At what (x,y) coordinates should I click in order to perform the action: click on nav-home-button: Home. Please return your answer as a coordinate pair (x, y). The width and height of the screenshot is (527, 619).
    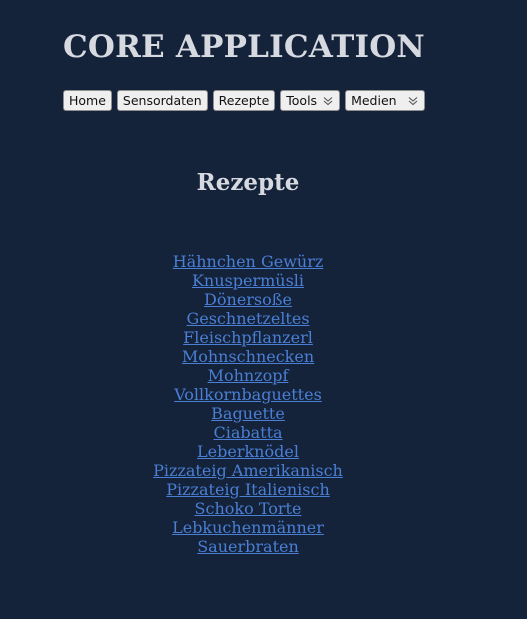
    Looking at the image, I should click on (87, 100).